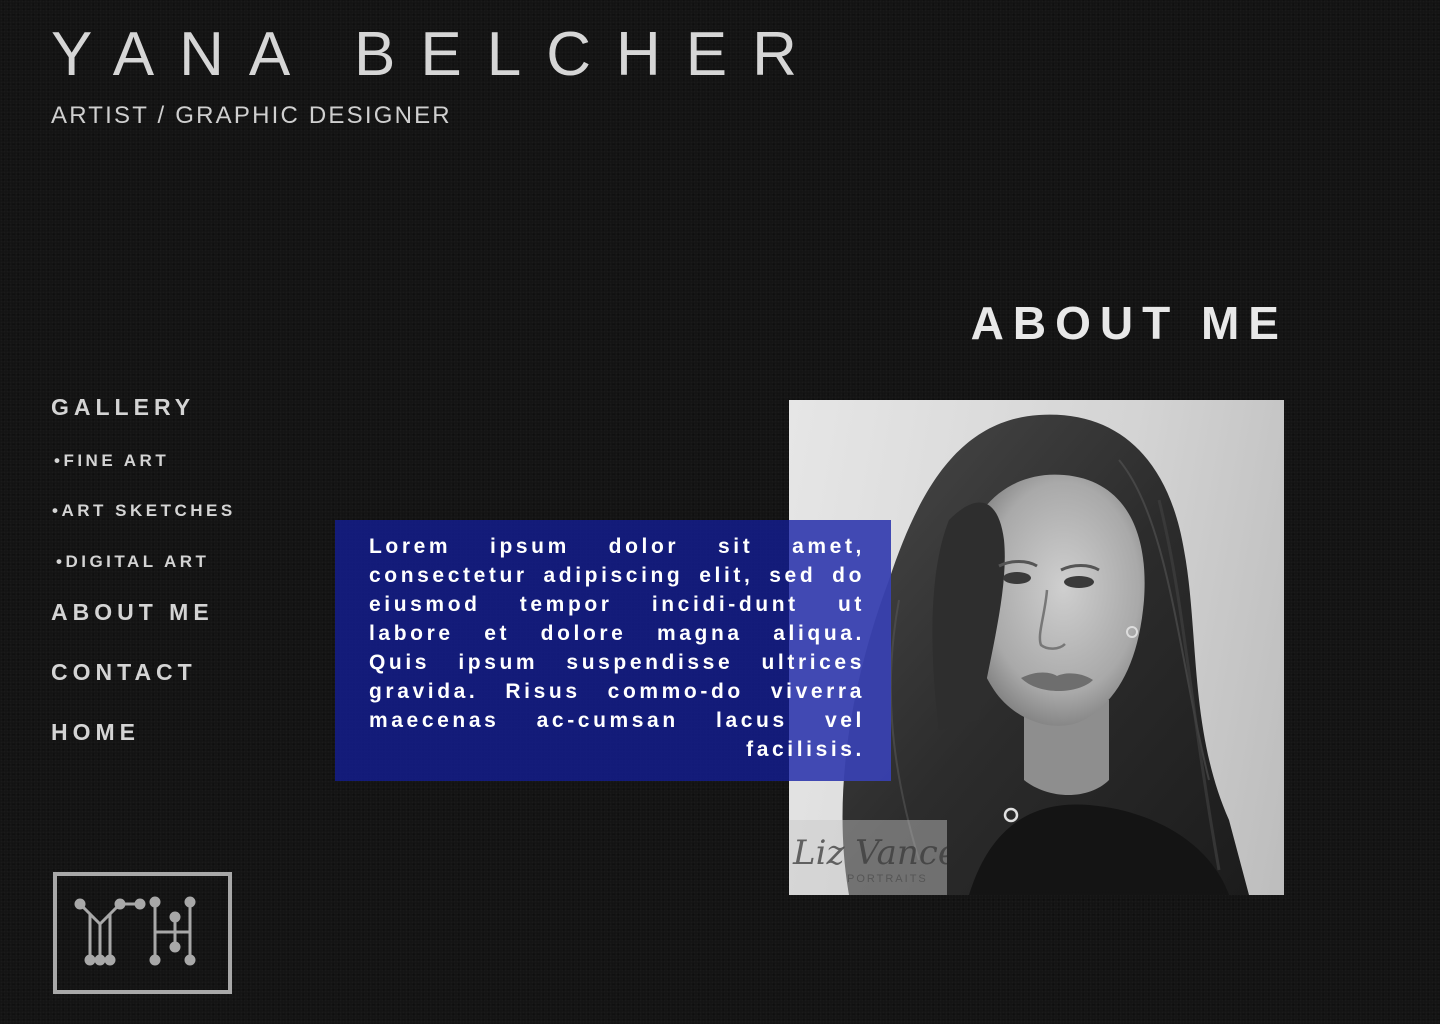  I want to click on site-subtitle: ARTIST / GRAPHIC DESIGNER, so click(251, 115).